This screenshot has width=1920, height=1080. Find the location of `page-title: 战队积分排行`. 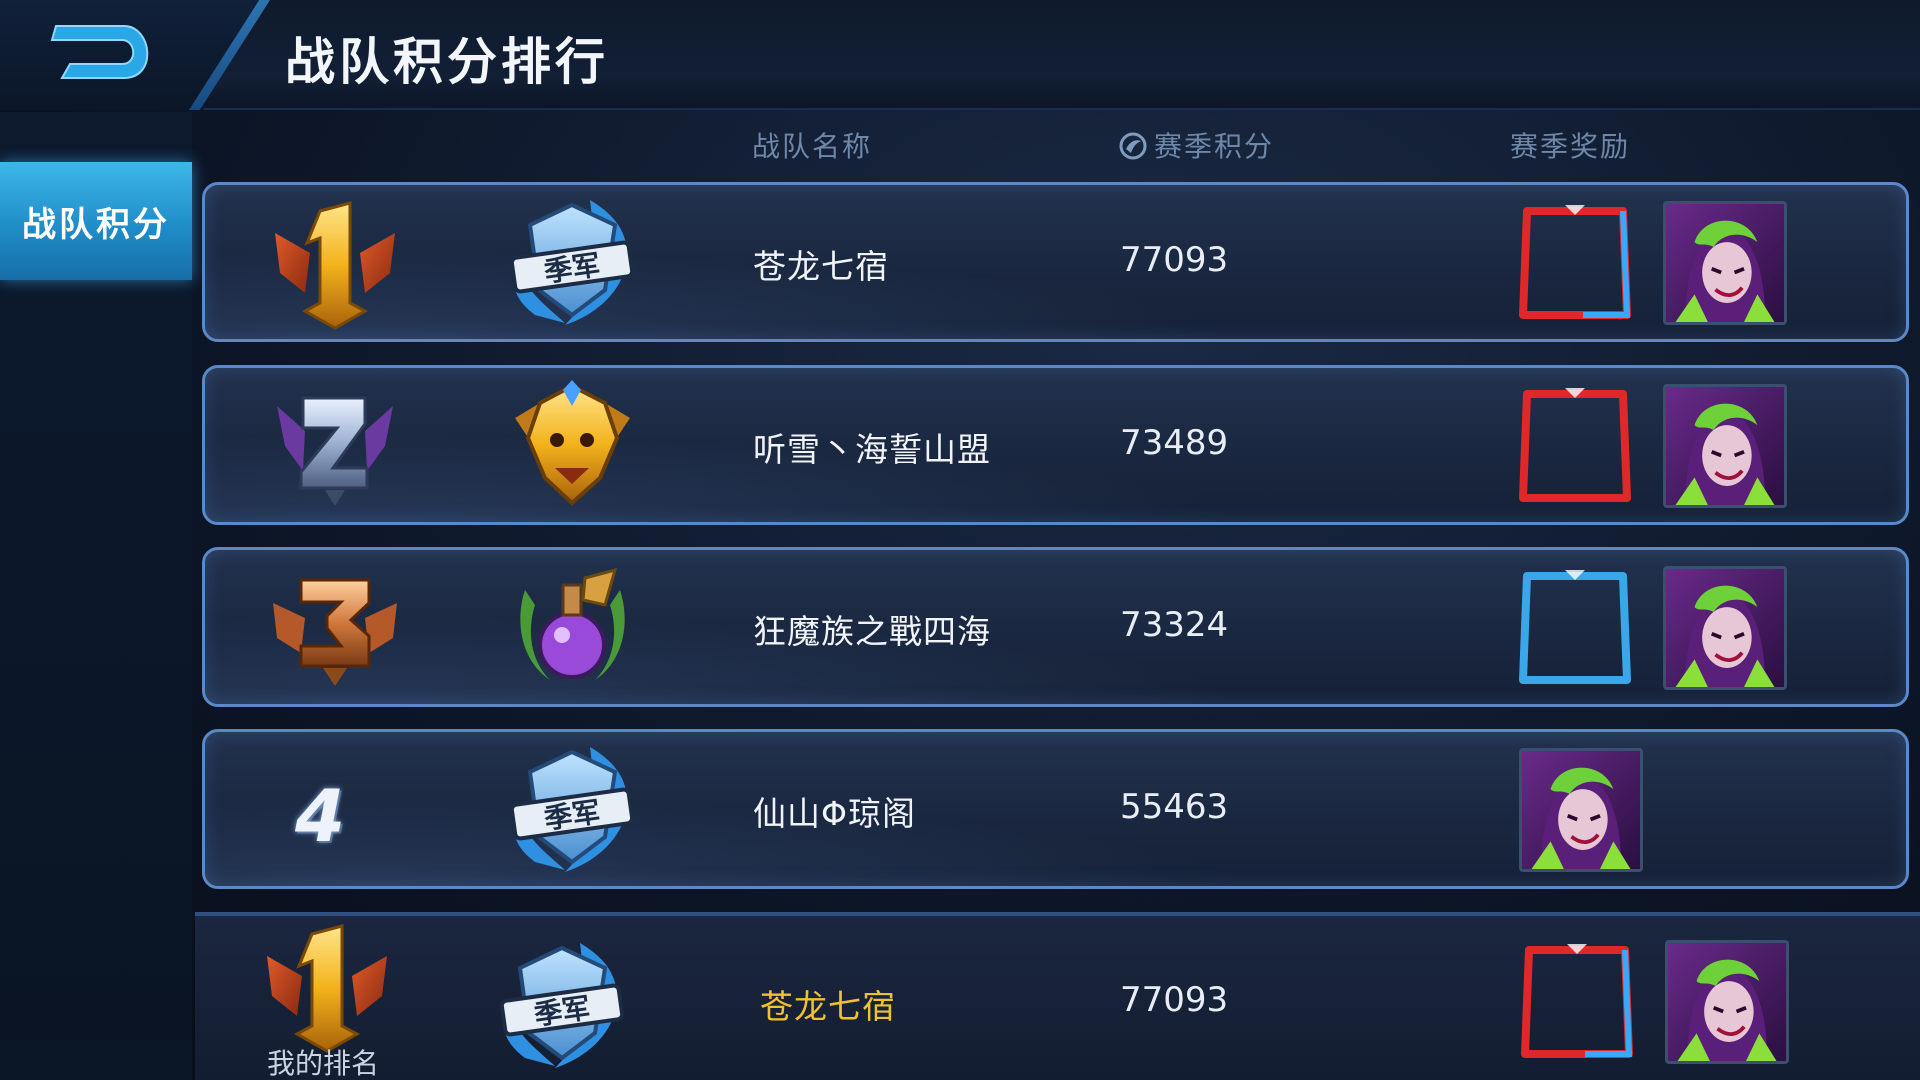

page-title: 战队积分排行 is located at coordinates (447, 62).